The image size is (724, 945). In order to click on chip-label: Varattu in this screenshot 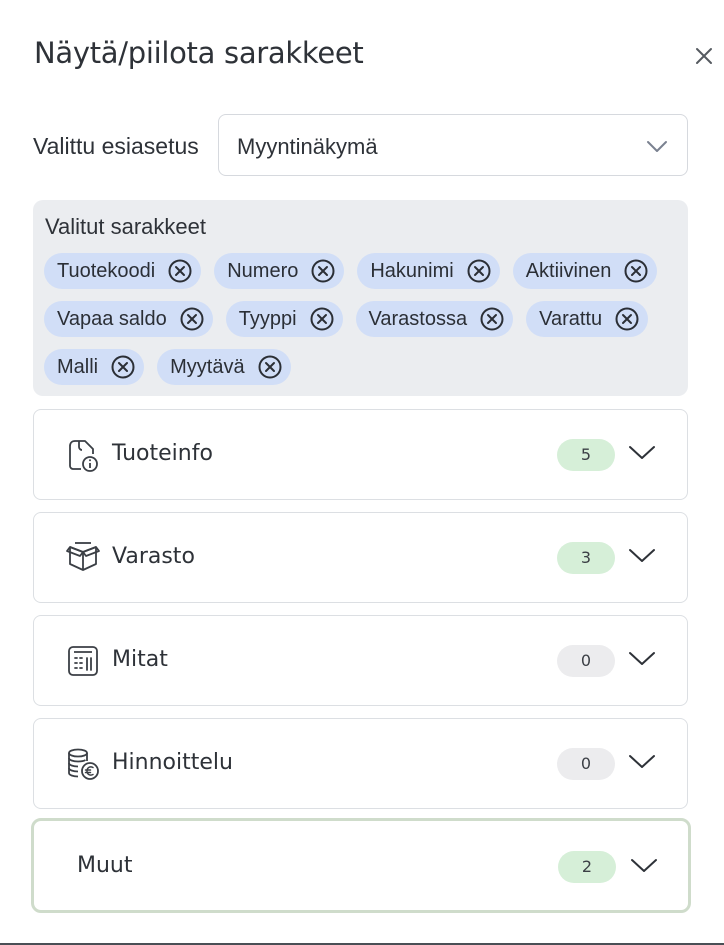, I will do `click(571, 318)`.